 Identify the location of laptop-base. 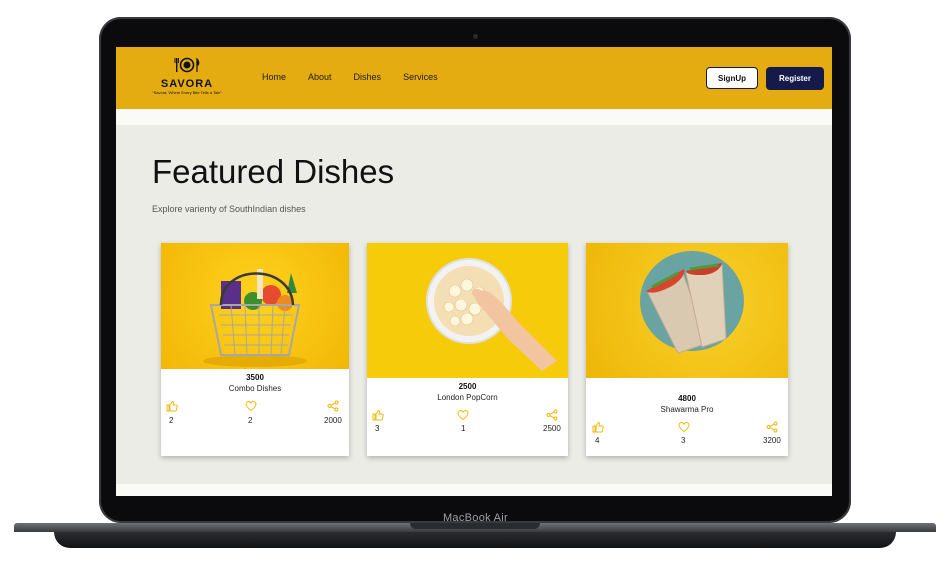
(475, 536).